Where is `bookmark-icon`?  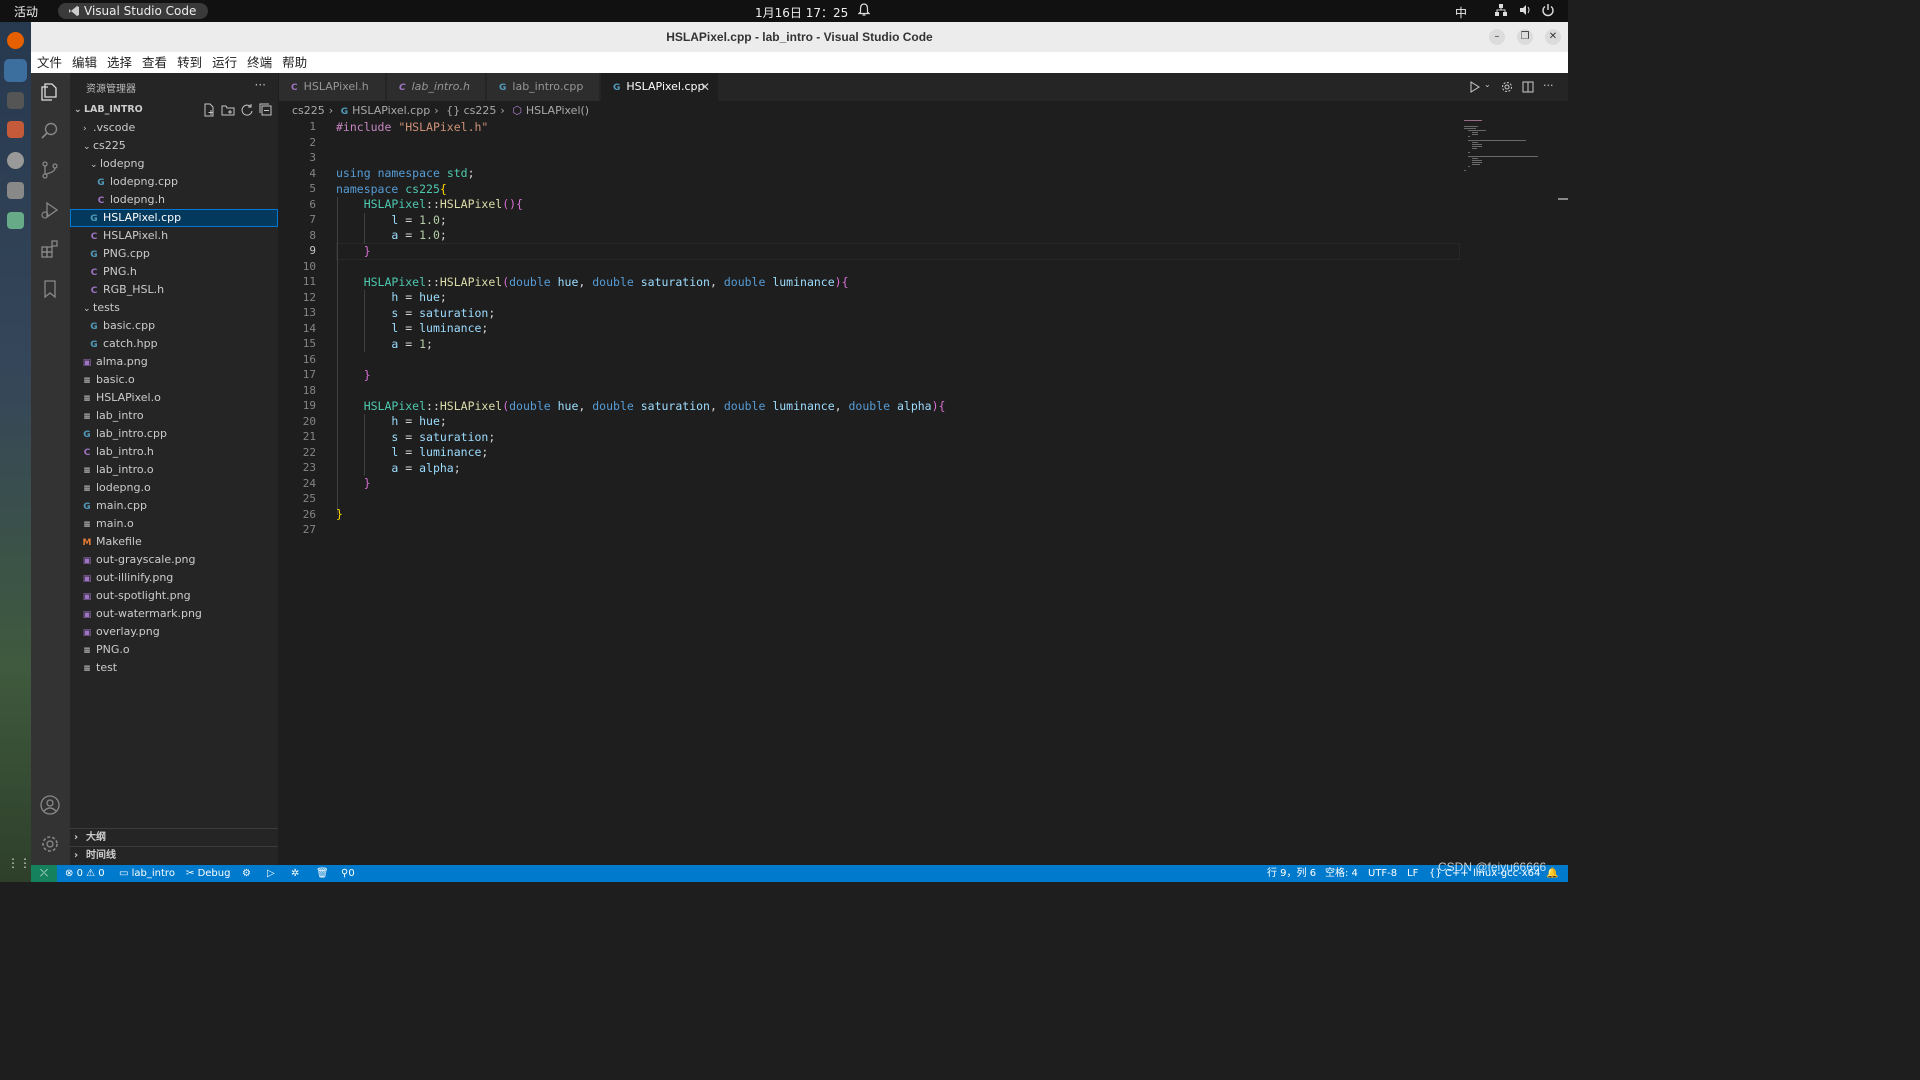
bookmark-icon is located at coordinates (50, 289).